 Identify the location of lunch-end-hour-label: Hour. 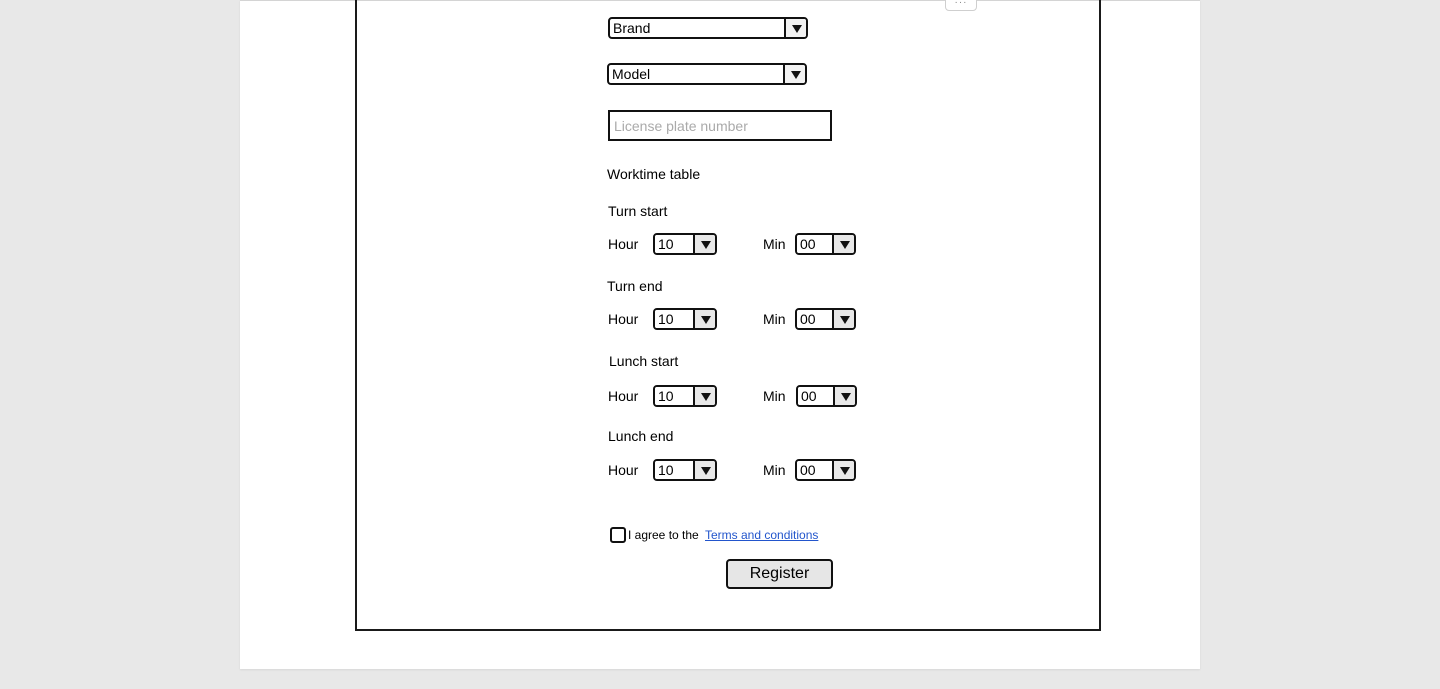
(623, 470).